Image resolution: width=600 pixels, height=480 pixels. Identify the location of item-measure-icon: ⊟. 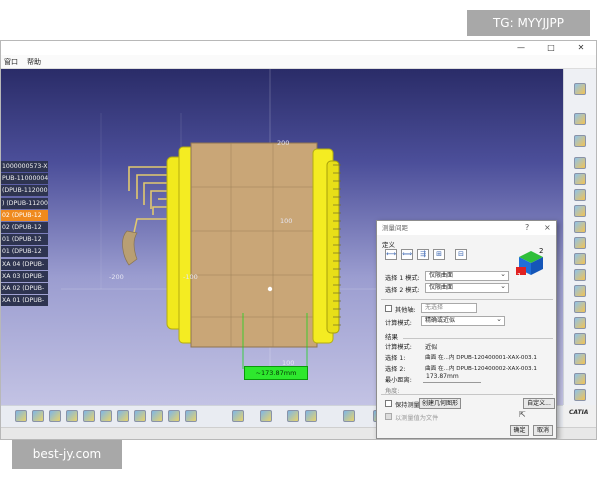
(461, 254).